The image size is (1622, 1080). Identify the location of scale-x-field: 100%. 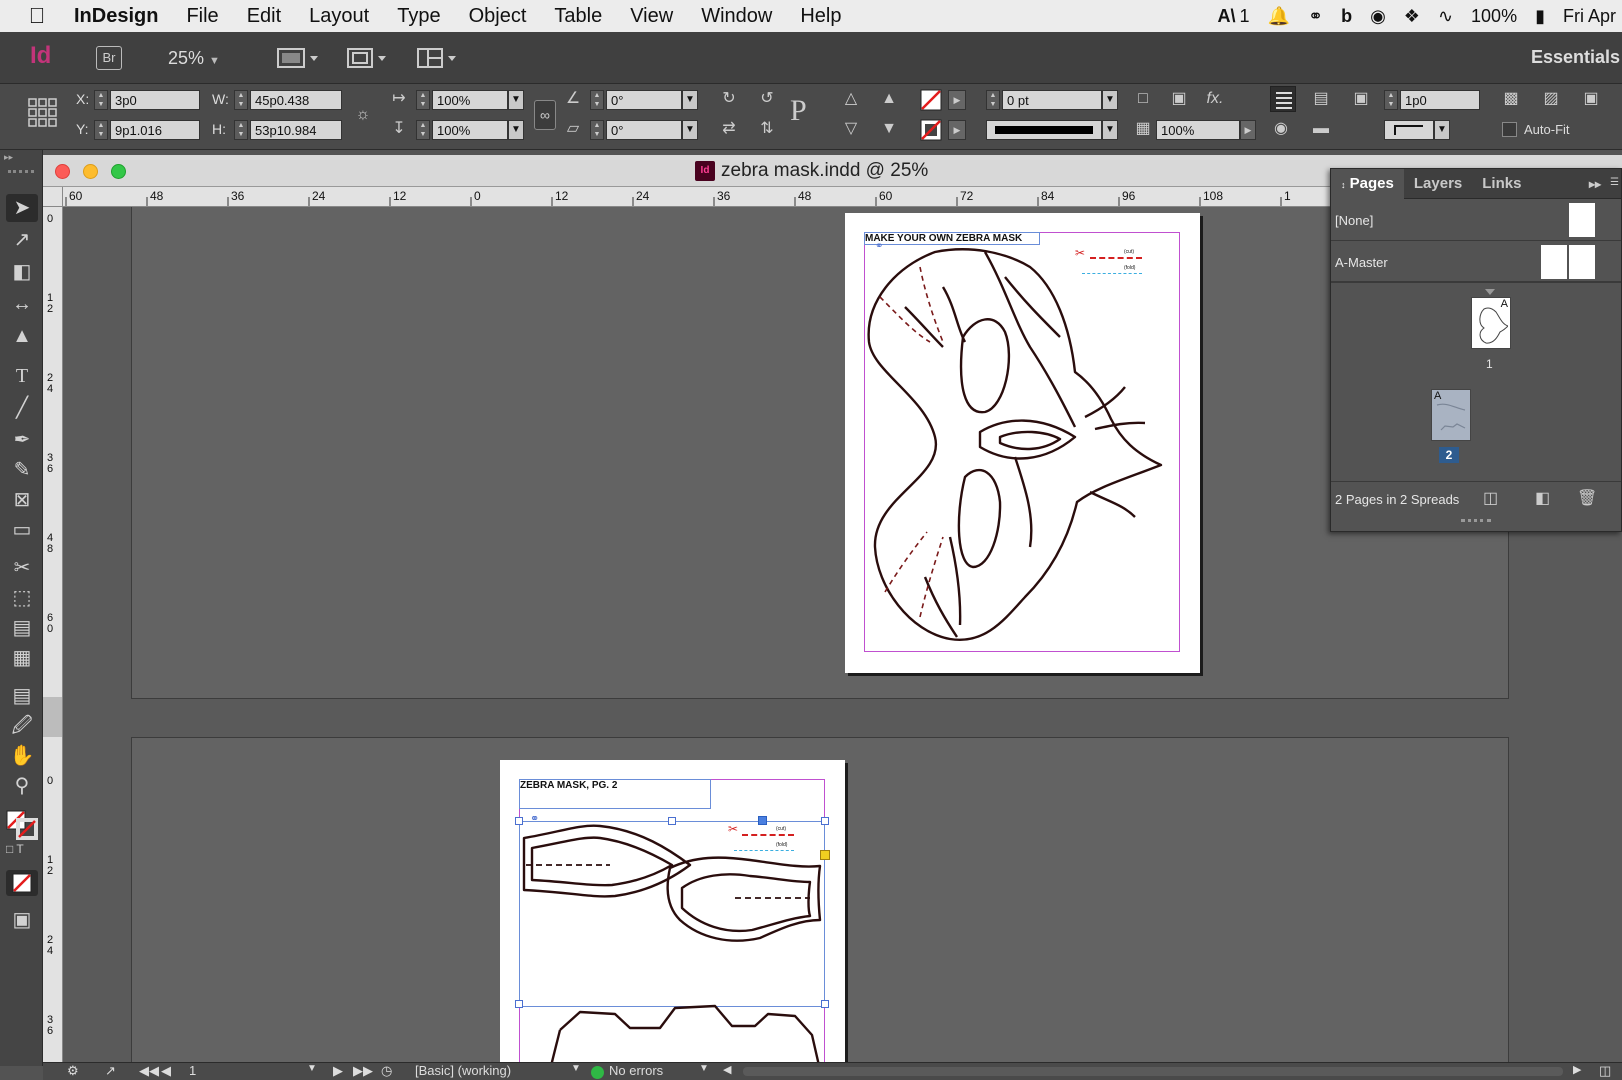
(470, 100).